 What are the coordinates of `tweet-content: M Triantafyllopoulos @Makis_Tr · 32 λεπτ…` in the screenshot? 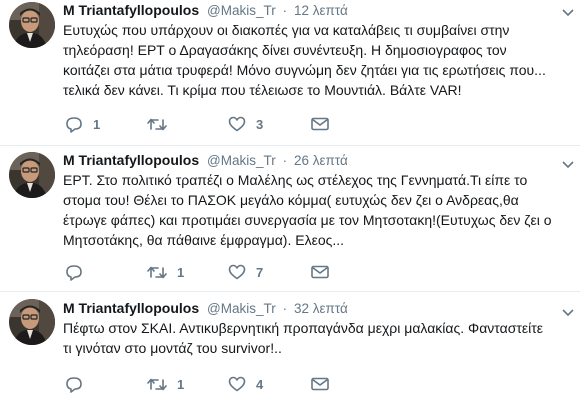 It's located at (317, 328).